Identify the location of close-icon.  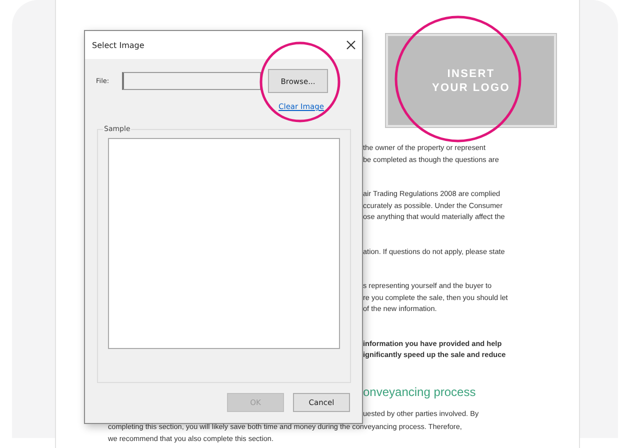
(351, 45).